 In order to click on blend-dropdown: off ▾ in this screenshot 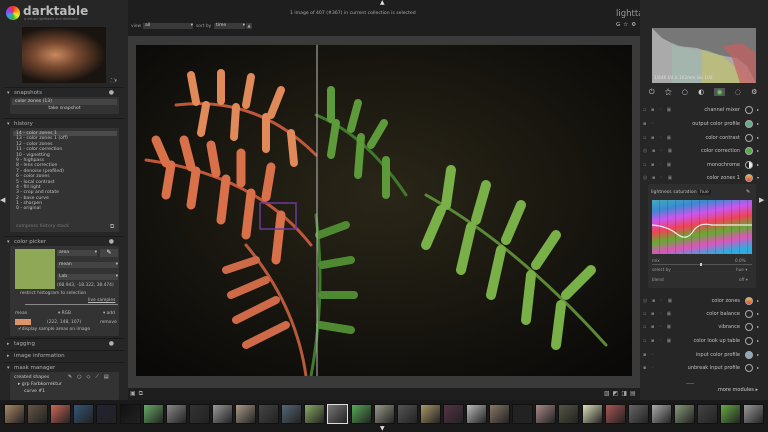, I will do `click(743, 279)`.